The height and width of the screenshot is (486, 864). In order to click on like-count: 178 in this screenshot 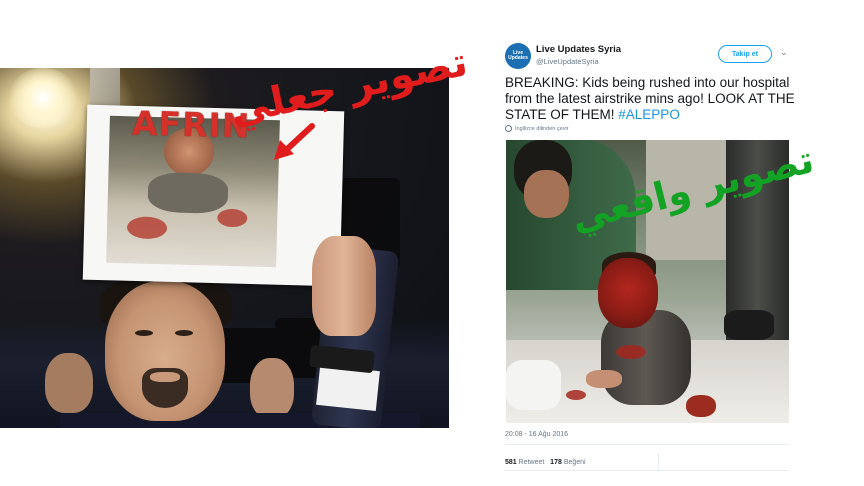, I will do `click(556, 462)`.